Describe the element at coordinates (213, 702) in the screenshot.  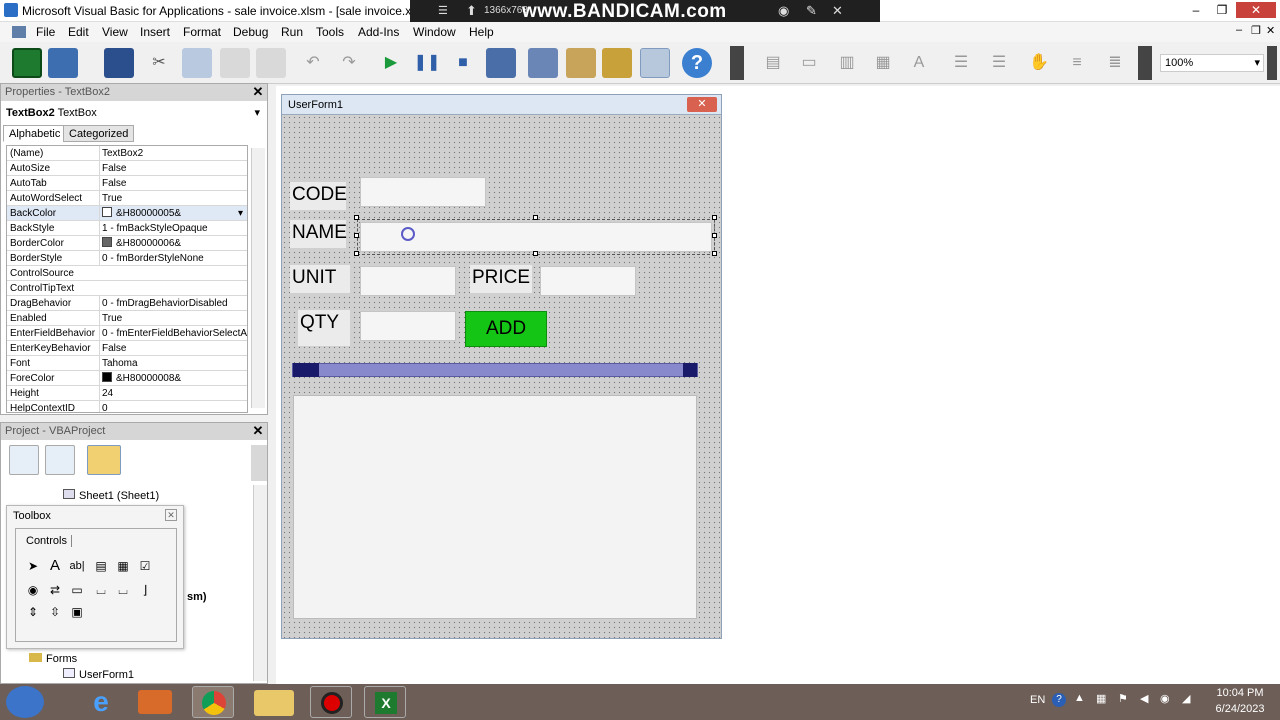
I see `chrome-icon` at that location.